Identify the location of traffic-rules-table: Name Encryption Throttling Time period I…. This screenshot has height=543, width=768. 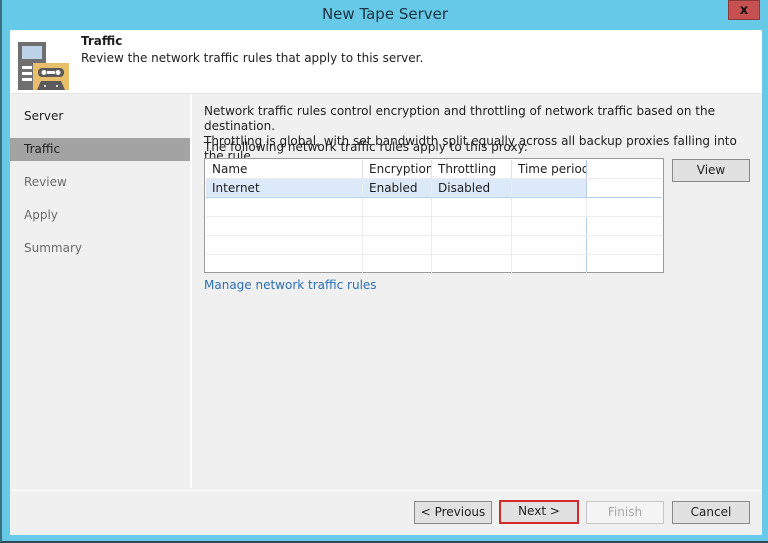
(434, 215).